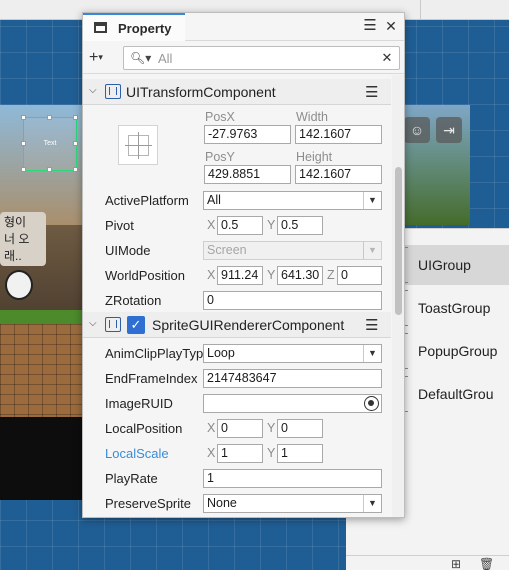 This screenshot has height=570, width=509. I want to click on pivot-label: Pivot, so click(119, 225).